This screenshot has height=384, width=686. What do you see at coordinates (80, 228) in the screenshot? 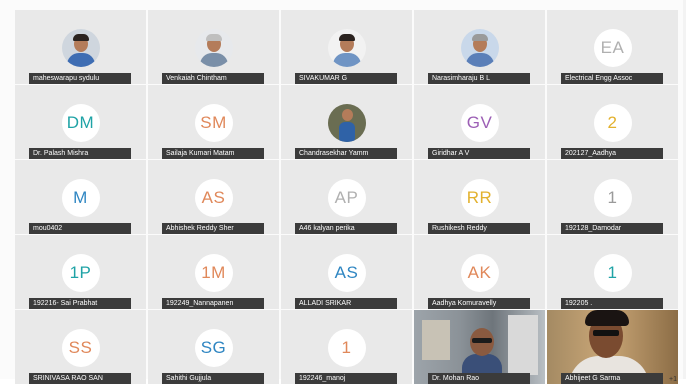
I see `participant-name-label: mou0402` at bounding box center [80, 228].